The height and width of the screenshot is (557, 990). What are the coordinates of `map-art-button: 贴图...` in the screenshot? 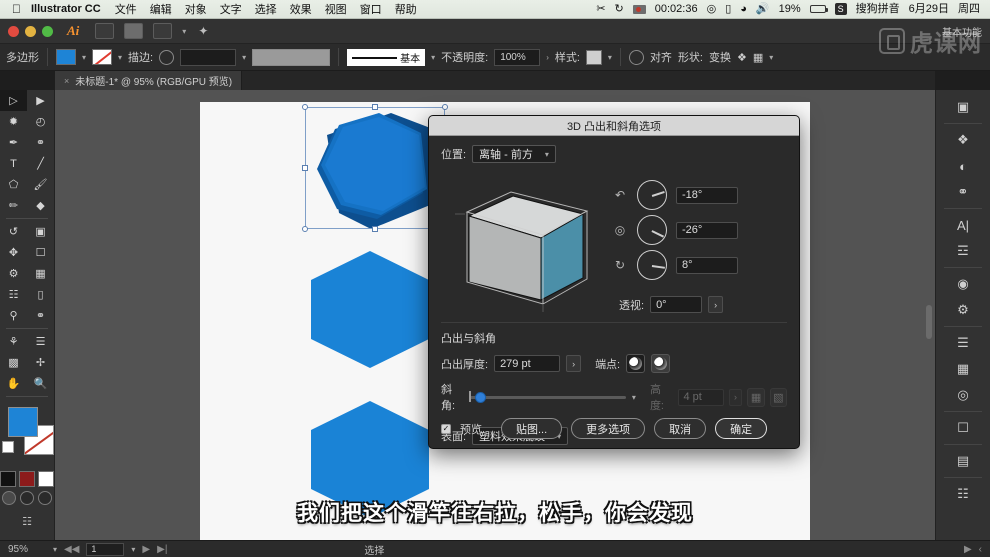 It's located at (532, 428).